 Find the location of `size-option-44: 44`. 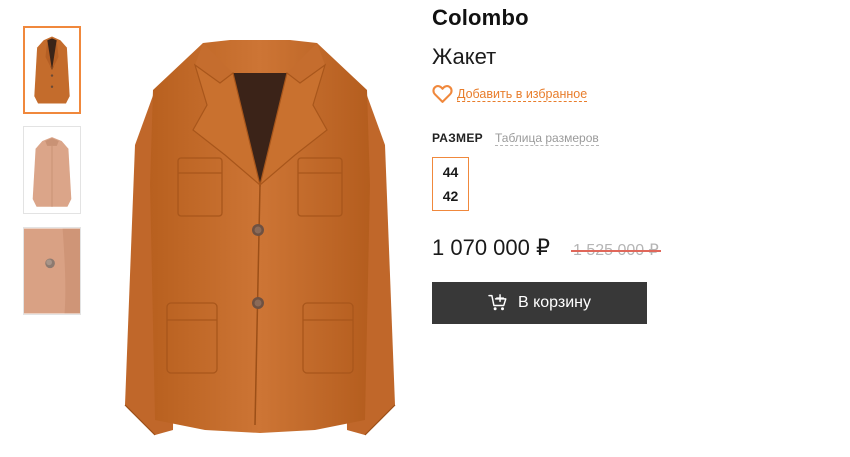

size-option-44: 44 is located at coordinates (451, 172).